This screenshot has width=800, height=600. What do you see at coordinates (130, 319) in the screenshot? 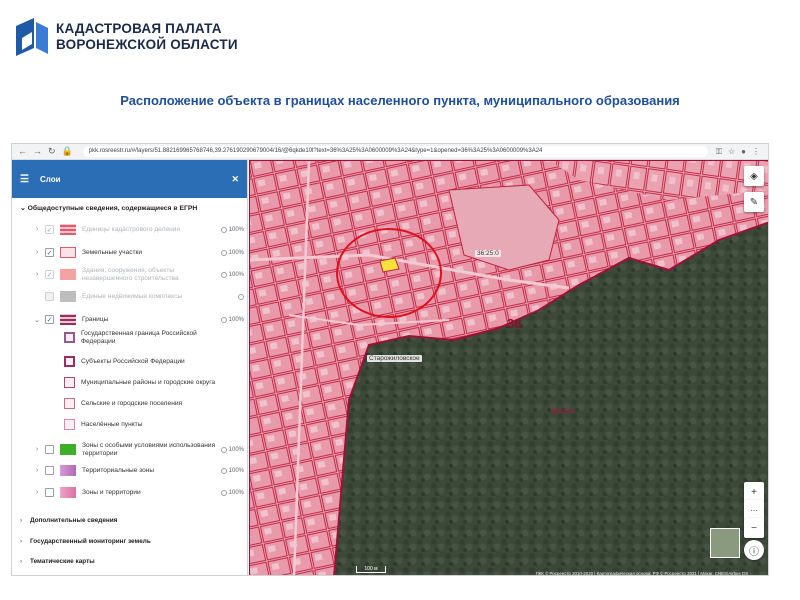
I see `layer-row-borders: ⌄ ✓ Границы 100%` at bounding box center [130, 319].